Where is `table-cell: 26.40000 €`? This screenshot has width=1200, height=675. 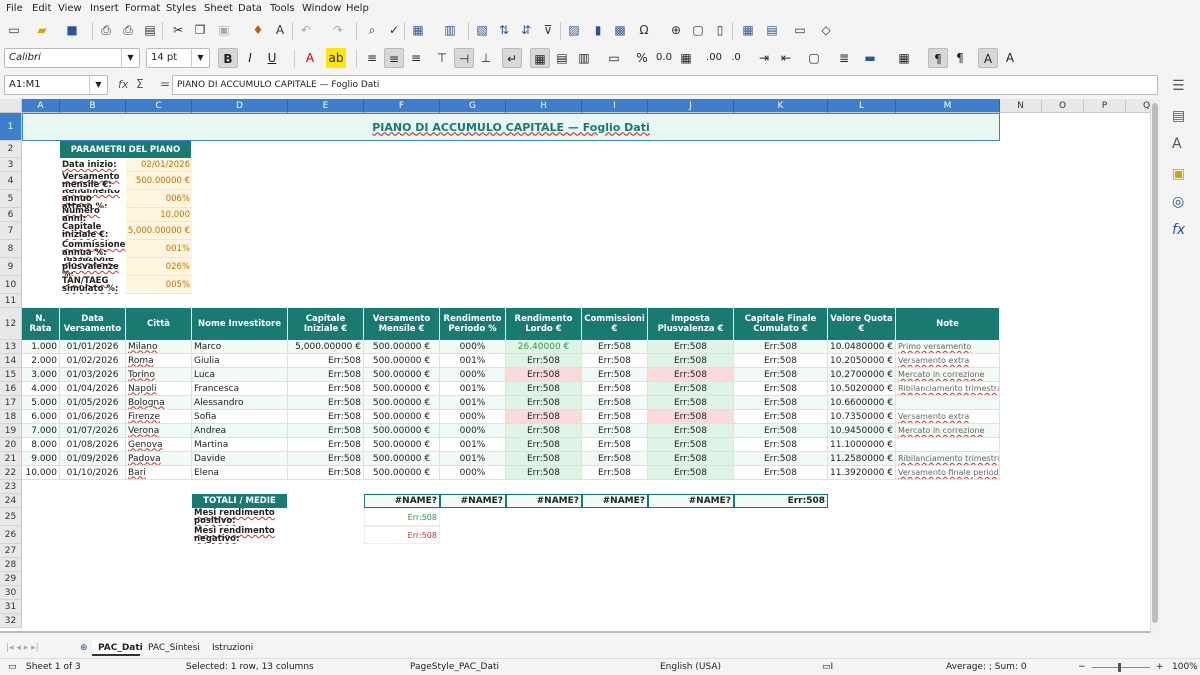 table-cell: 26.40000 € is located at coordinates (544, 347).